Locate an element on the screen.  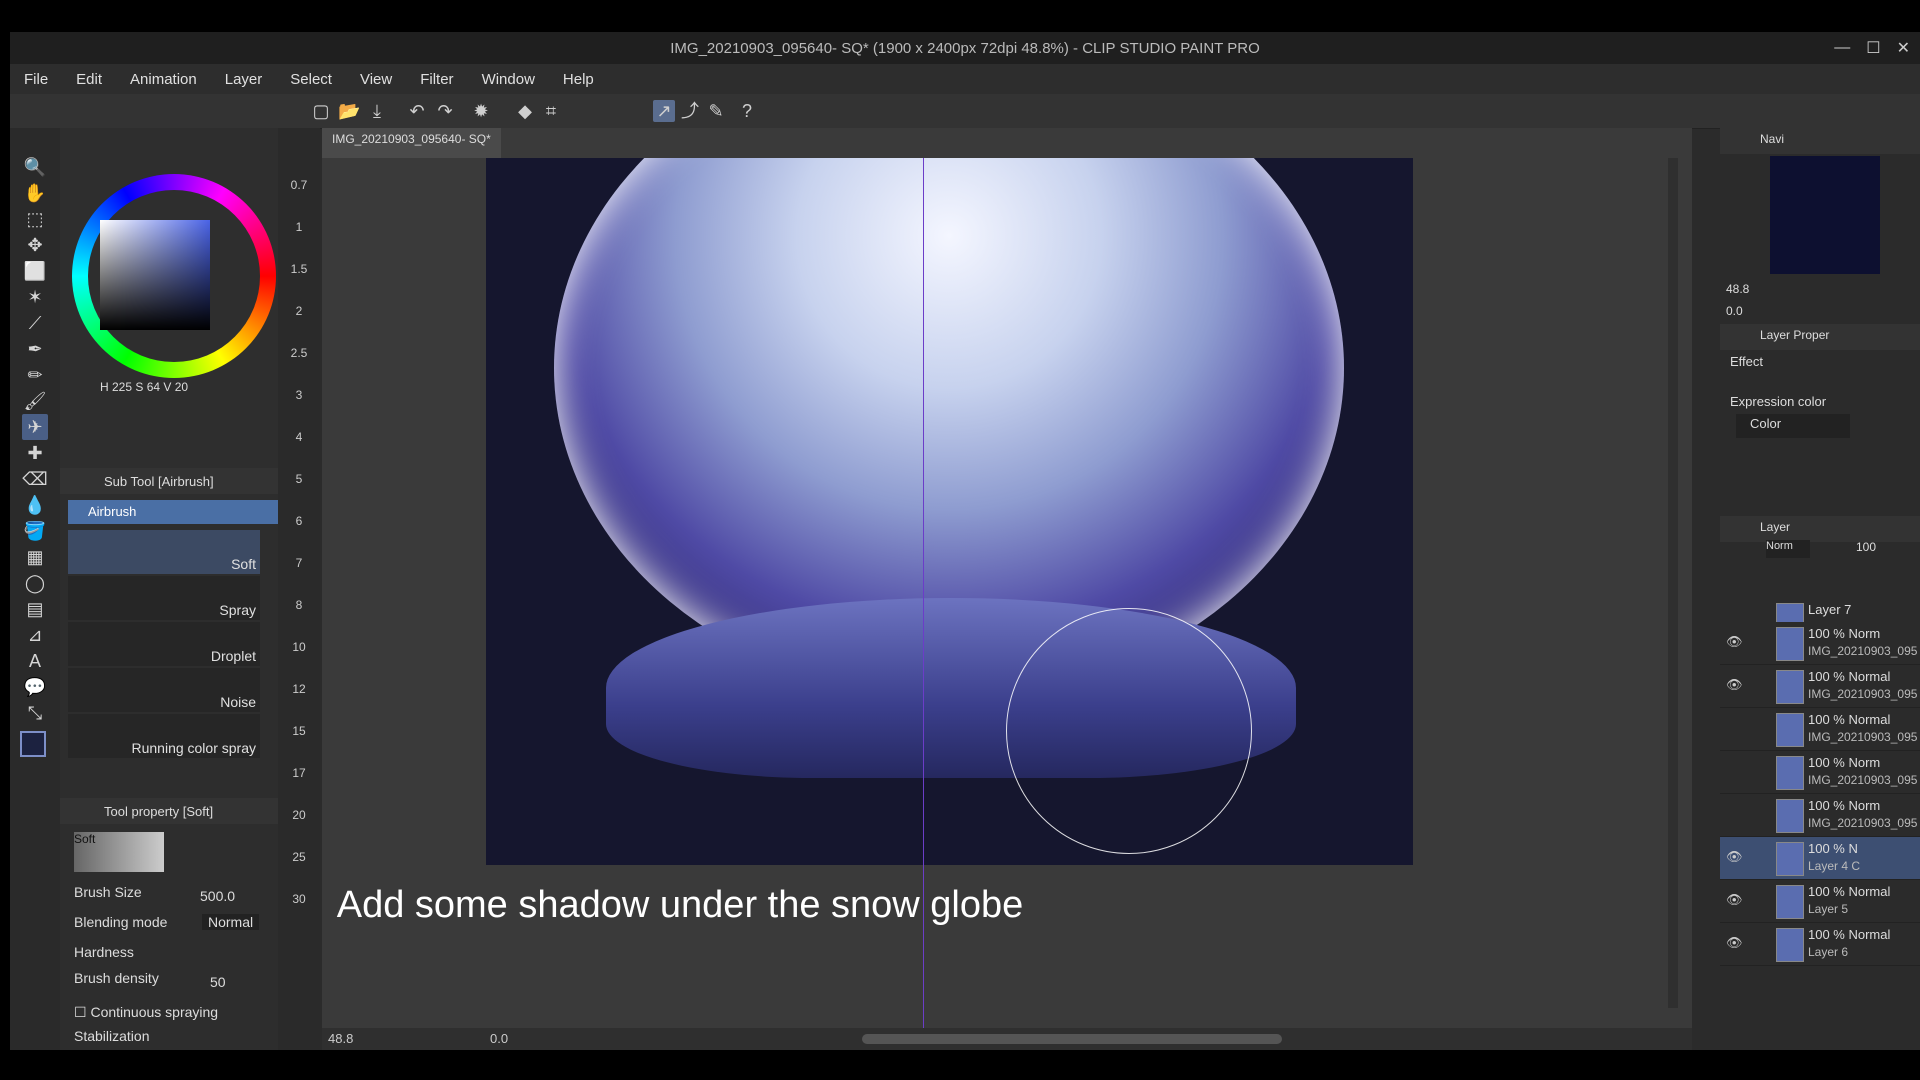
hand-tool-icon: ✋ is located at coordinates (35, 193).